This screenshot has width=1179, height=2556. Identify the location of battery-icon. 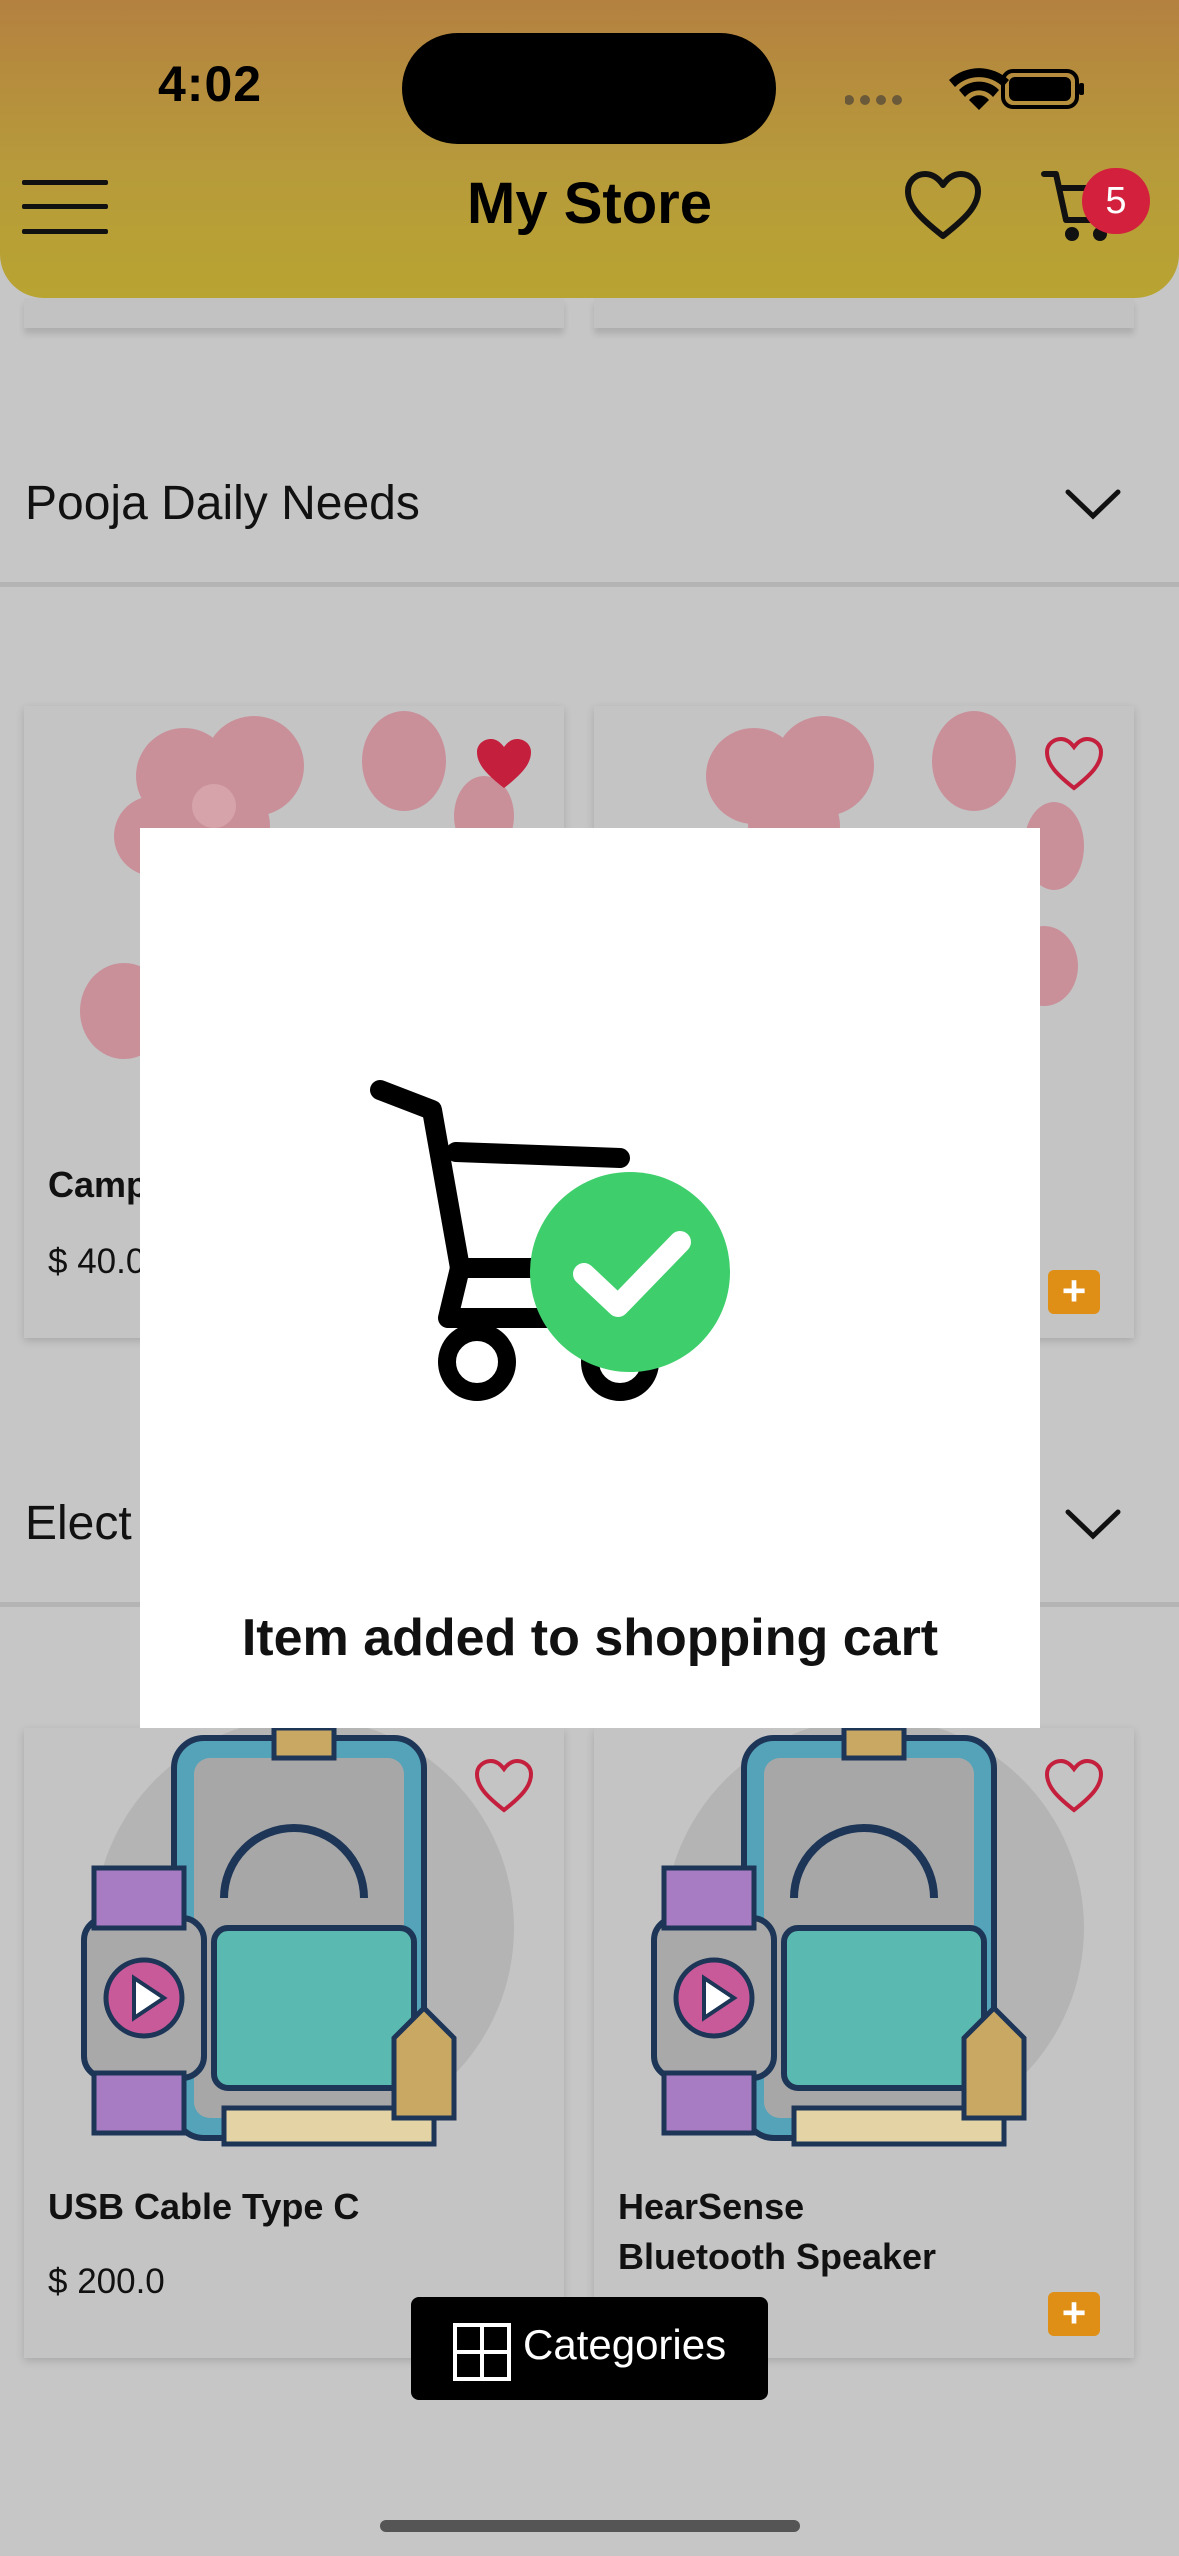
(1042, 89).